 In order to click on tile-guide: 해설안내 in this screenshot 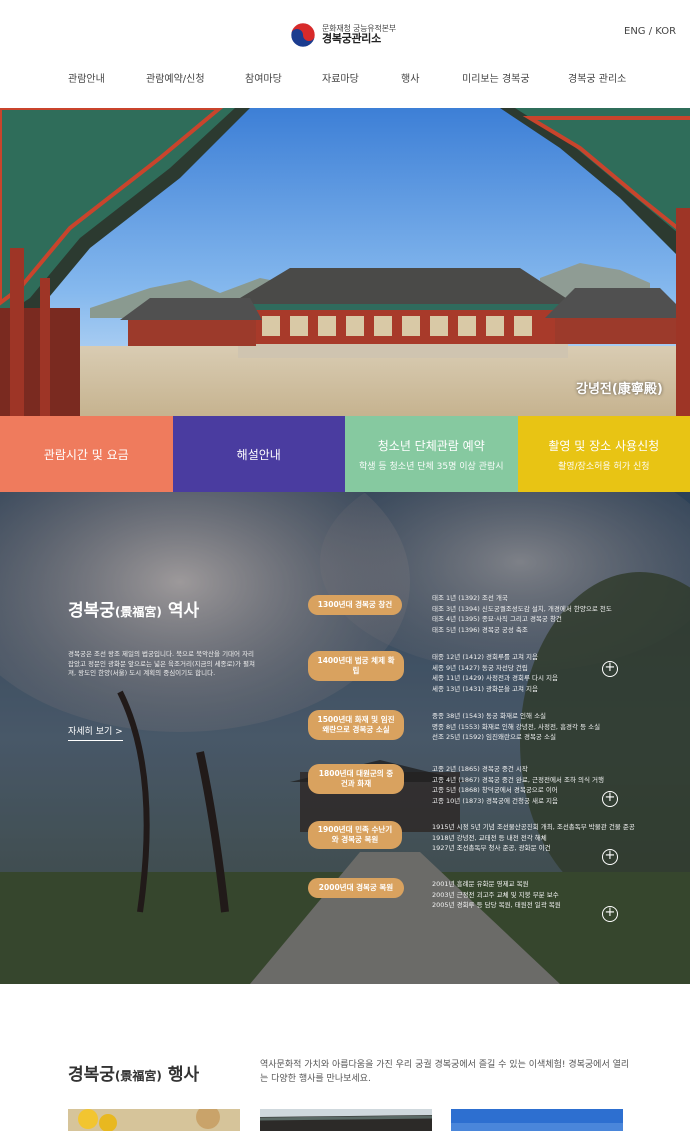, I will do `click(258, 454)`.